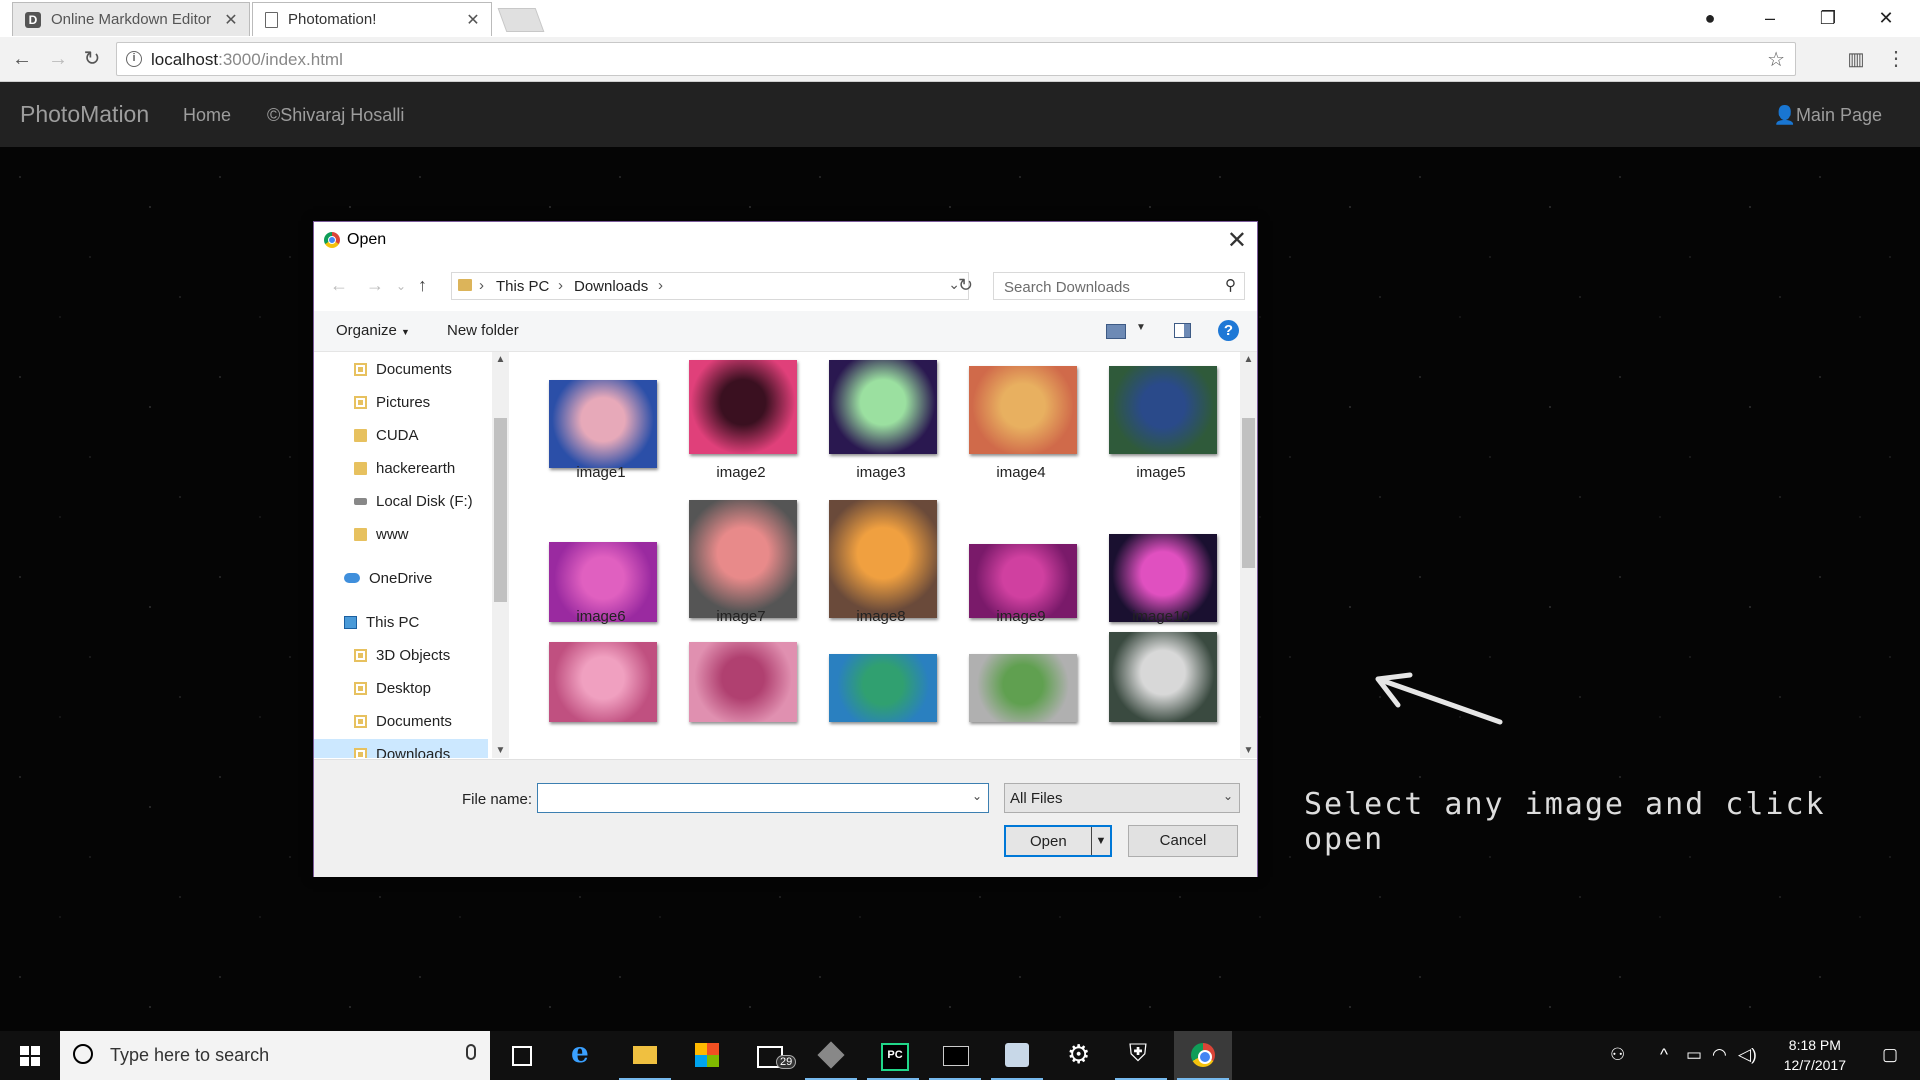 This screenshot has height=1080, width=1920. Describe the element at coordinates (427, 578) in the screenshot. I see `nav-item: OneDrive` at that location.